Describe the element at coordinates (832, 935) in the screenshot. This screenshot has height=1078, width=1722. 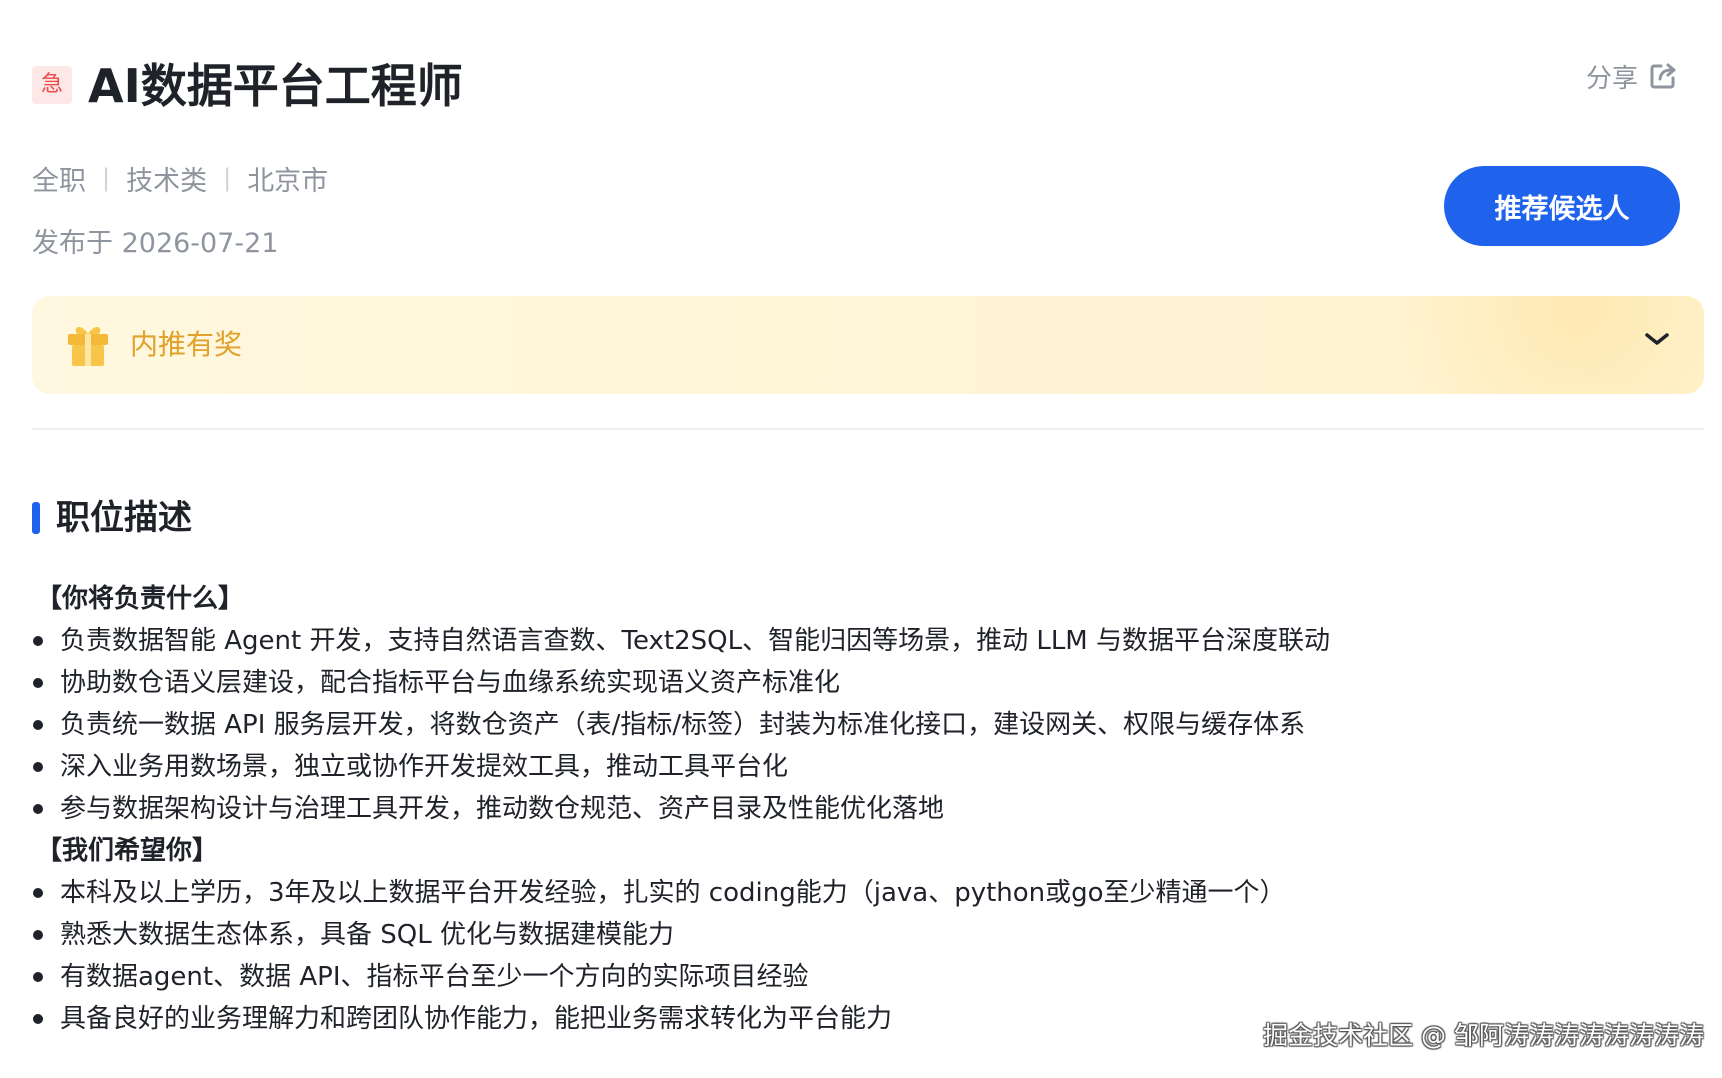
I see `list-item: 熟悉大数据生态体系，具备 SQL 优化与数据建模能力` at that location.